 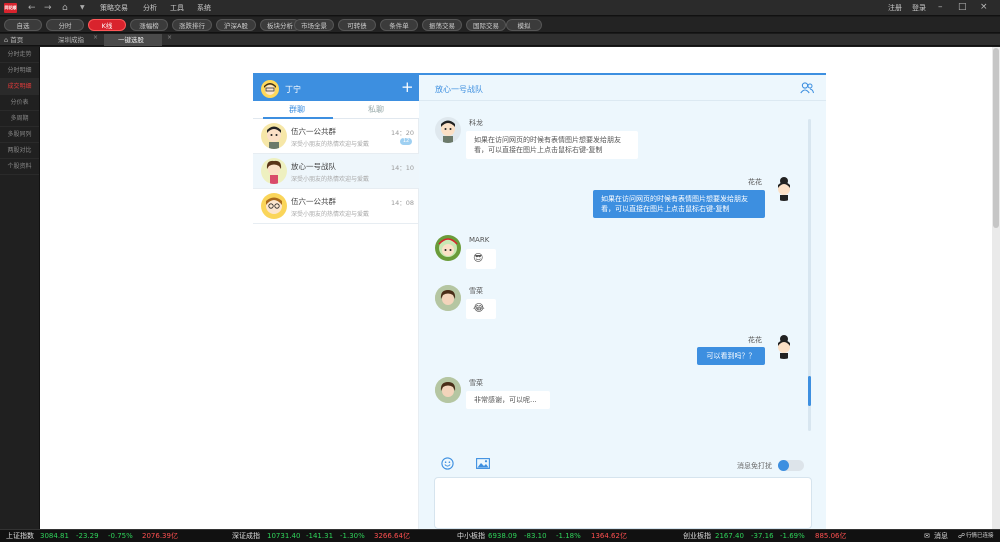 What do you see at coordinates (762, 536) in the screenshot?
I see `index-change: -37.16` at bounding box center [762, 536].